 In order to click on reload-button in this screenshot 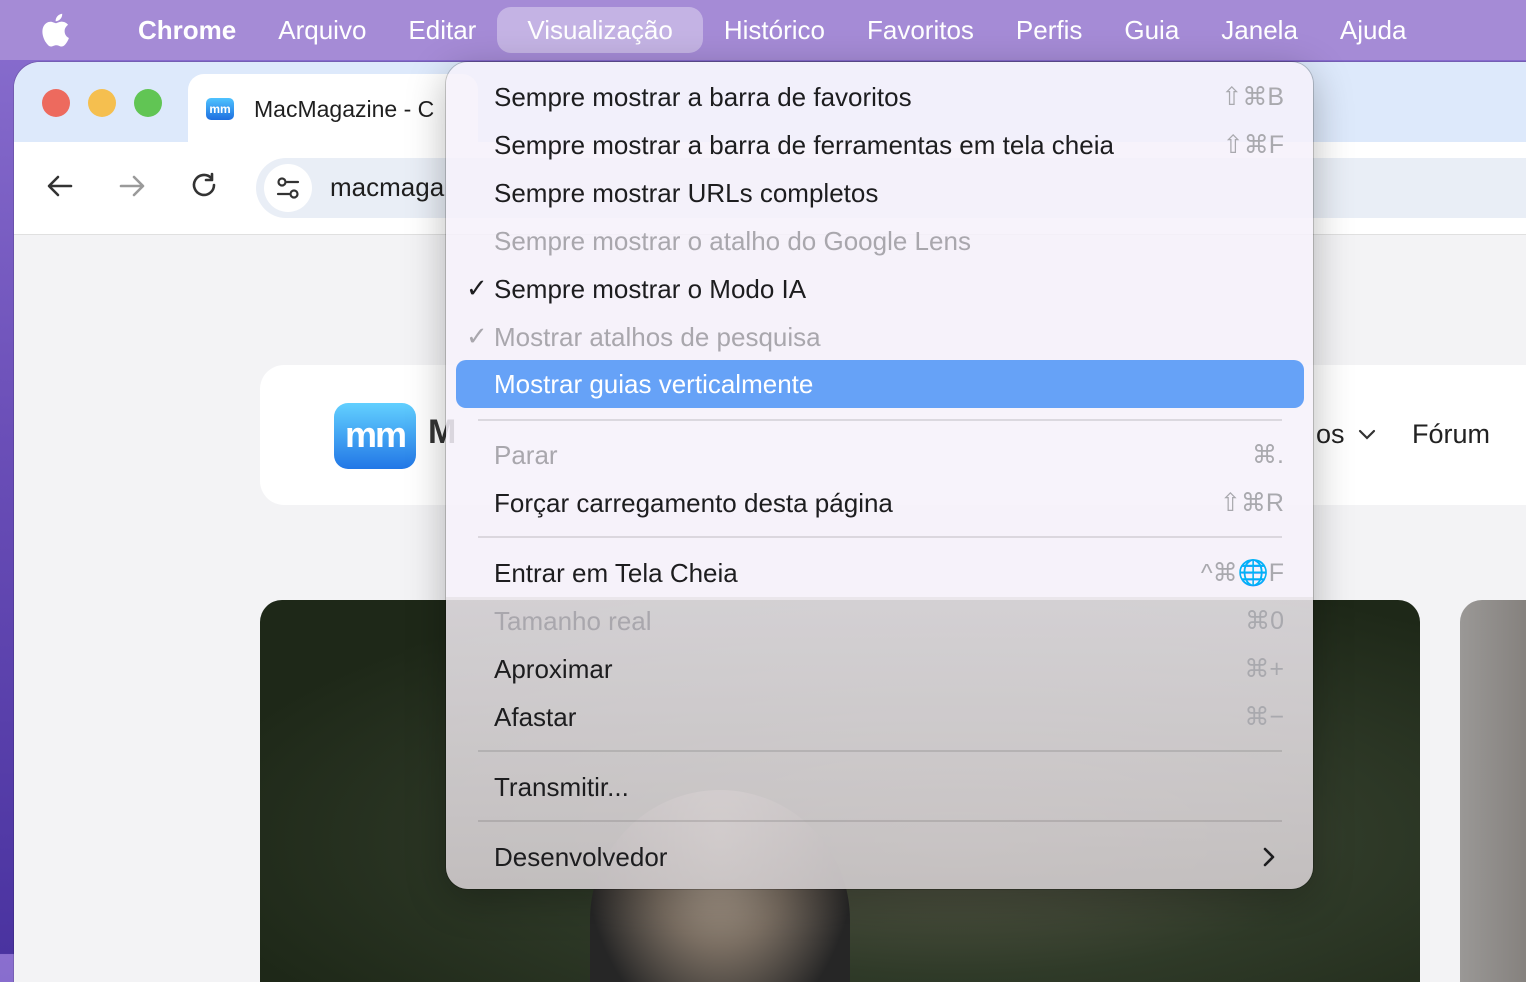, I will do `click(204, 186)`.